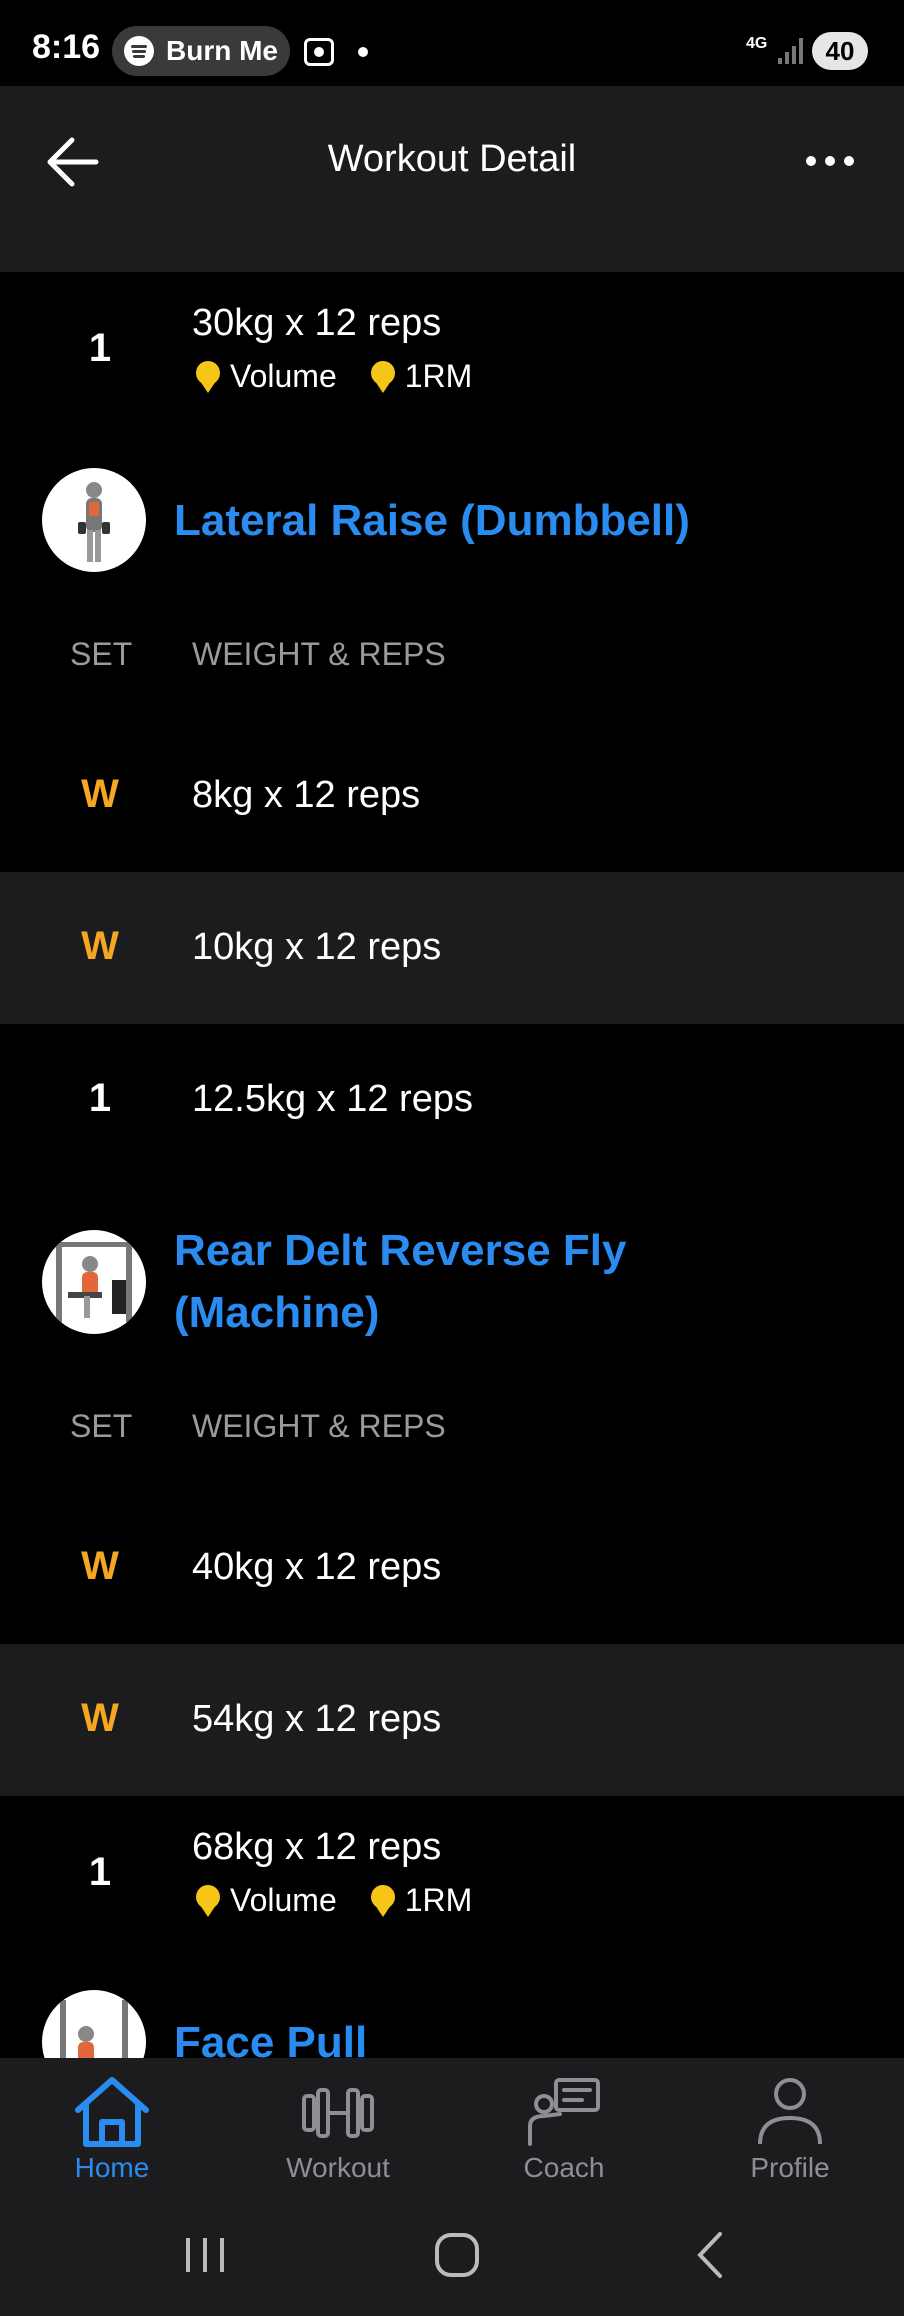 This screenshot has height=2316, width=904. What do you see at coordinates (452, 1568) in the screenshot?
I see `set-row: W 40kg x 12 reps` at bounding box center [452, 1568].